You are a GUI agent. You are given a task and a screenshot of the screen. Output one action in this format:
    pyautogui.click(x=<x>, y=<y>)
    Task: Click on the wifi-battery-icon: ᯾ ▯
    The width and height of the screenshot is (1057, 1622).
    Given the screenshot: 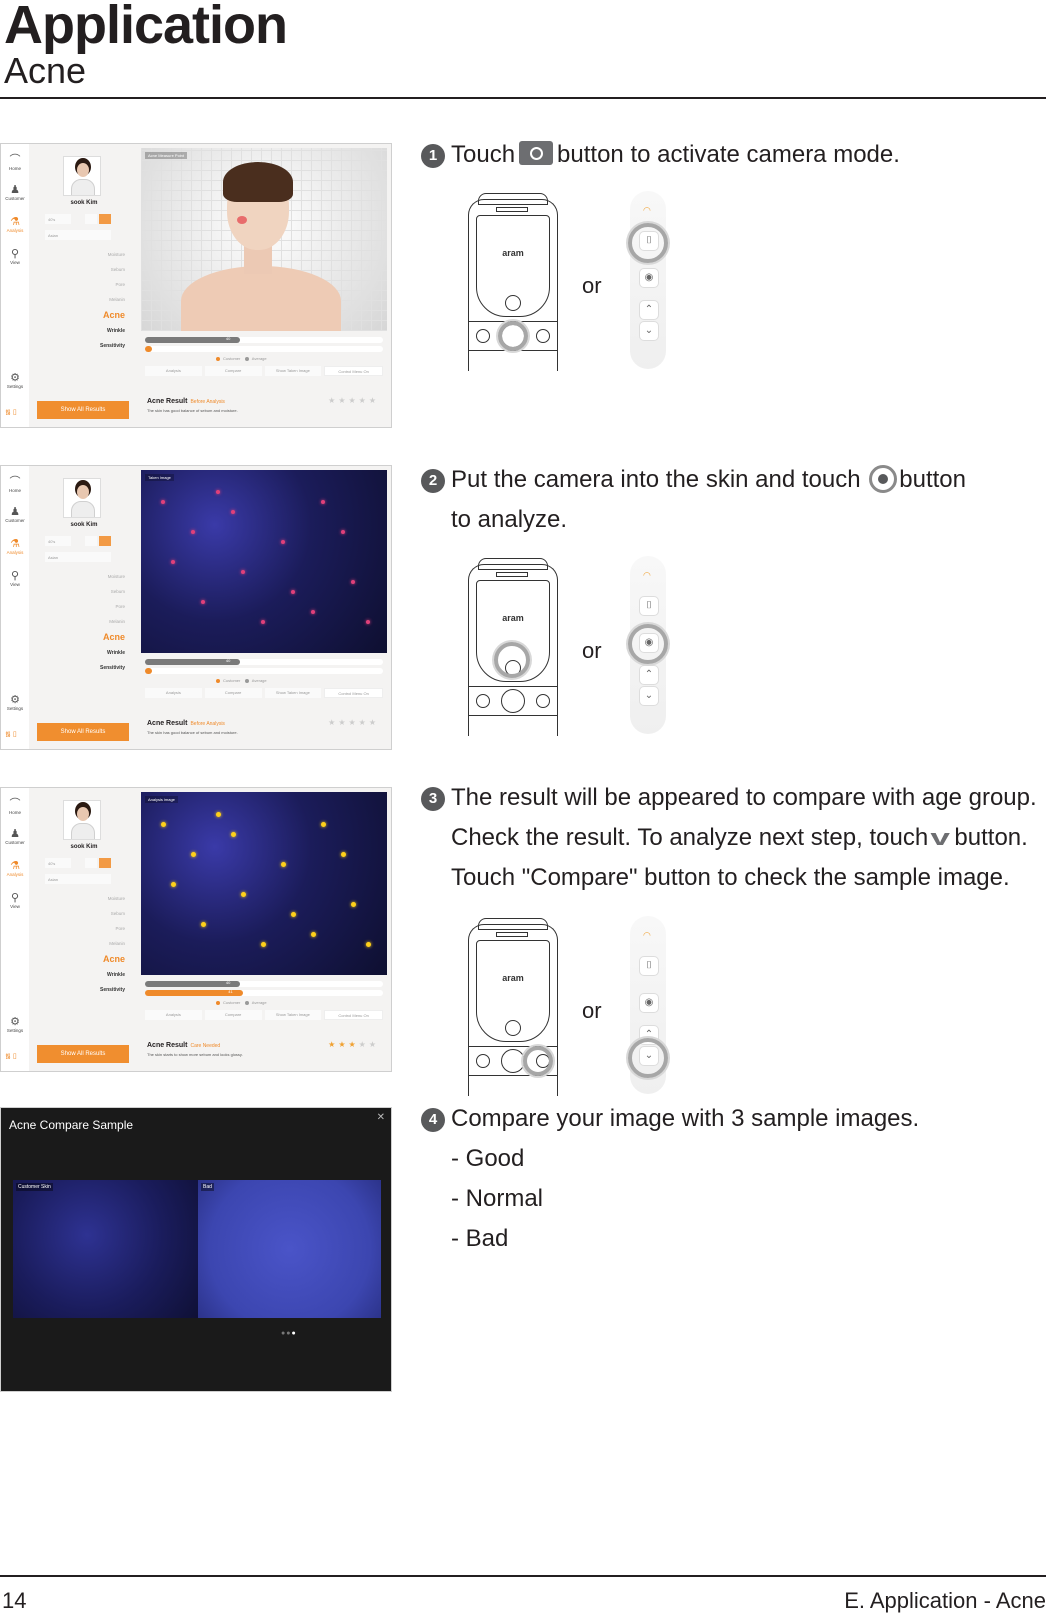 What is the action you would take?
    pyautogui.click(x=11, y=734)
    